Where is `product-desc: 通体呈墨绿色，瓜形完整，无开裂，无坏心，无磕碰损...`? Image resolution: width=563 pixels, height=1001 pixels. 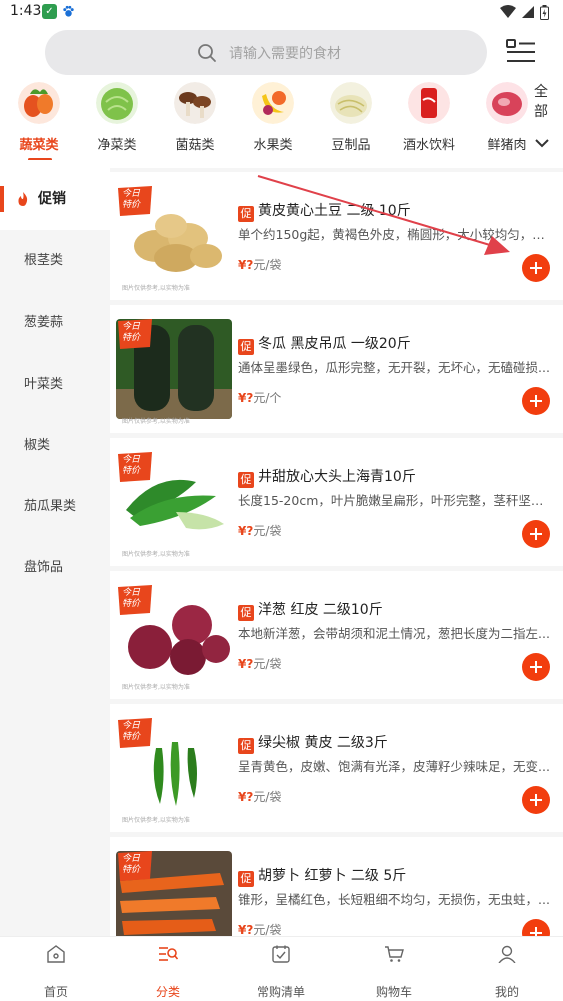
product-desc: 通体呈墨绿色，瓜形完整，无开裂，无坏心，无磕碰损... is located at coordinates (394, 367).